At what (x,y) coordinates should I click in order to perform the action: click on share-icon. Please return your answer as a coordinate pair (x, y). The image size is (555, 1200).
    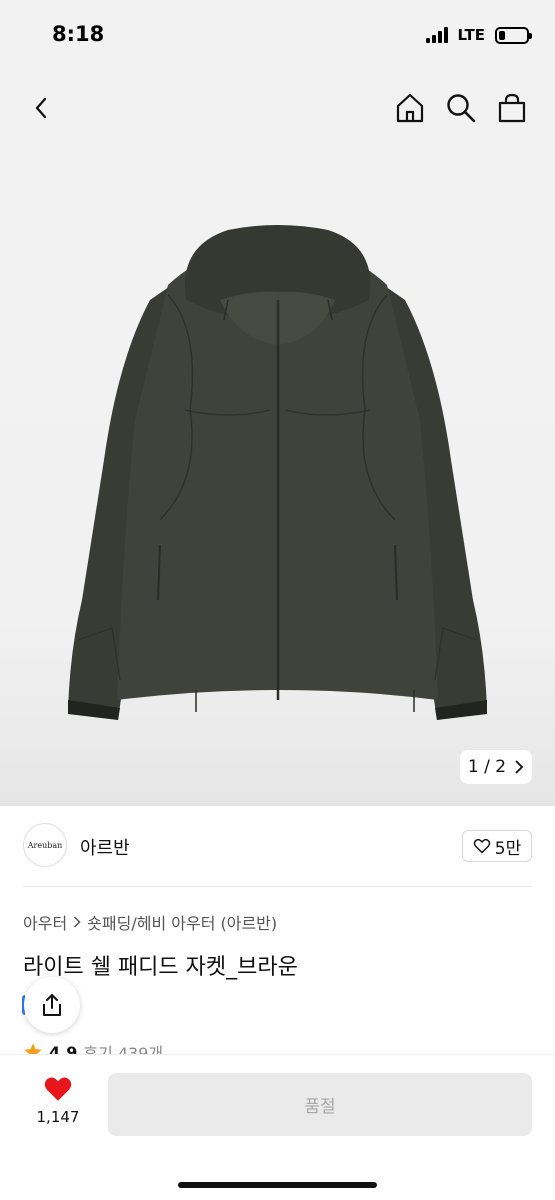
    Looking at the image, I should click on (52, 1005).